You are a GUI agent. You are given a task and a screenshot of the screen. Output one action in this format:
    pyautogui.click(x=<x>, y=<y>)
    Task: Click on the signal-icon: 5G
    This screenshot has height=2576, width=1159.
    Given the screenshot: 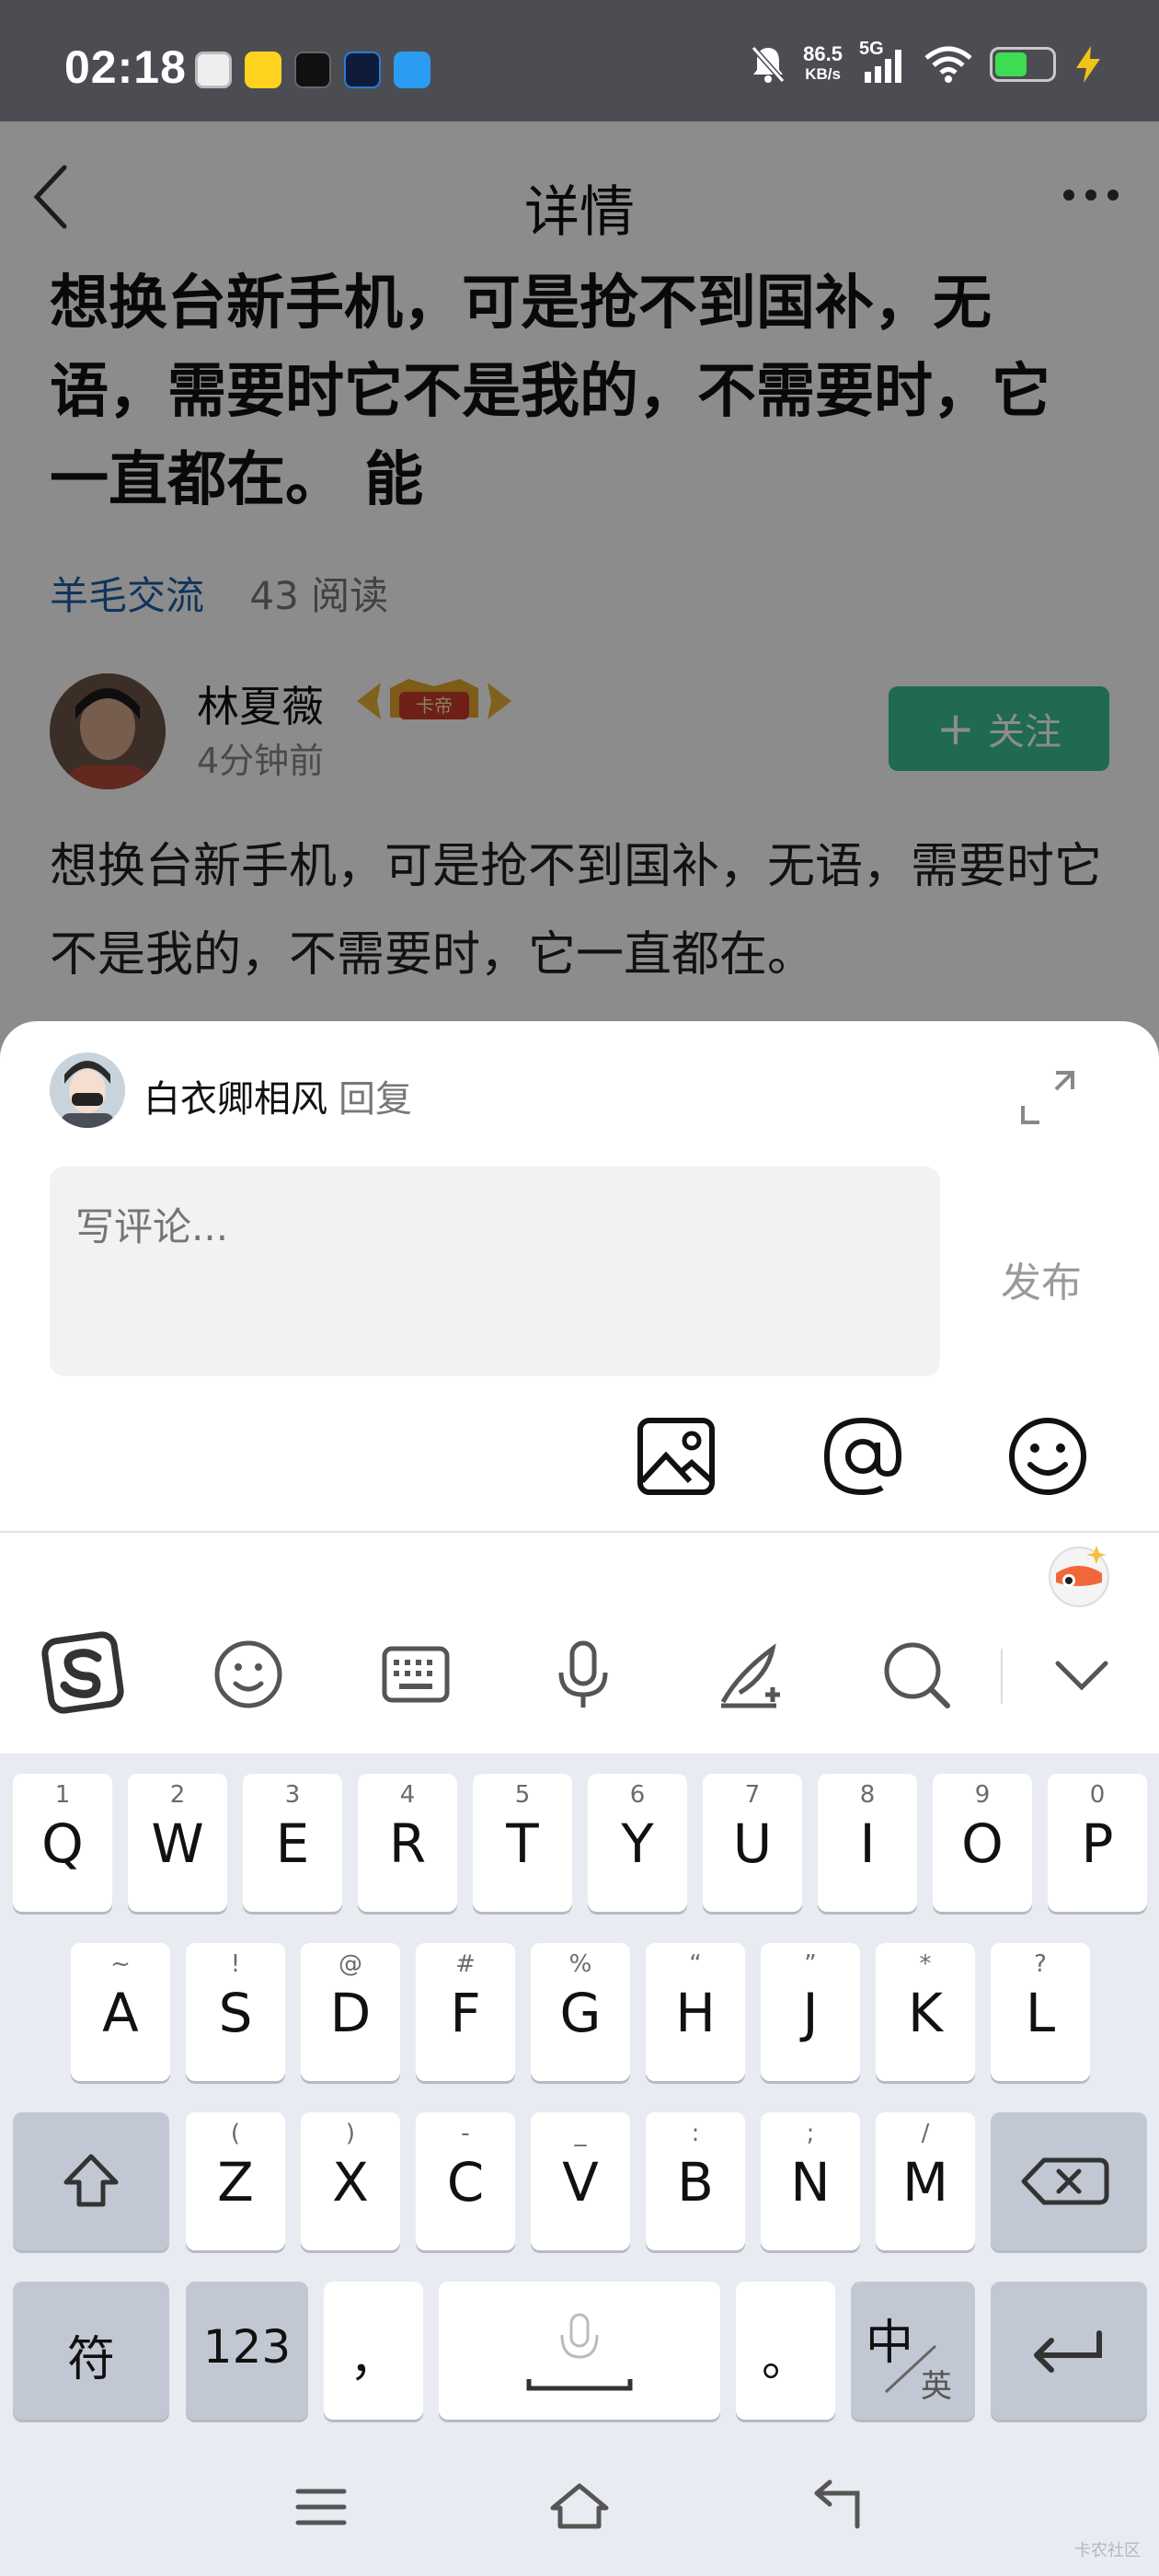 What is the action you would take?
    pyautogui.click(x=883, y=62)
    